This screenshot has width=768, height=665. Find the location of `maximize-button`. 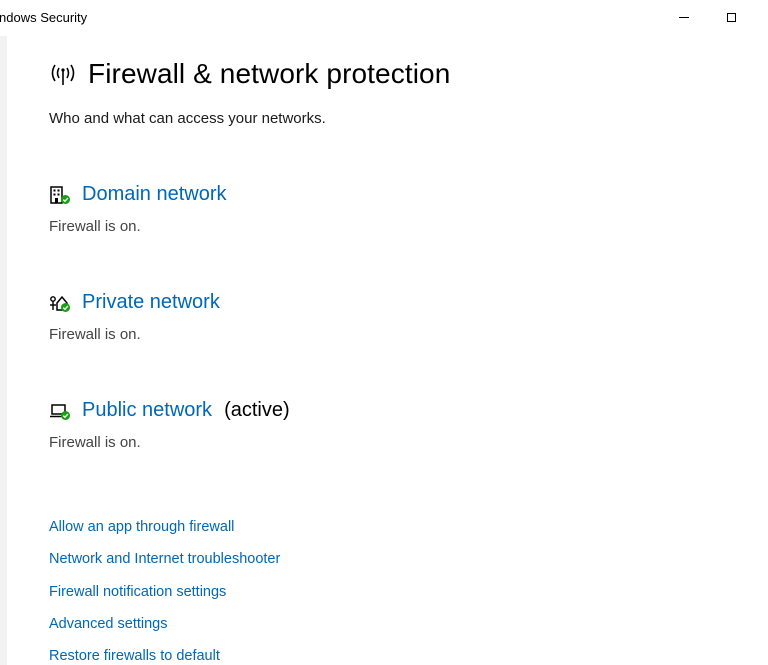

maximize-button is located at coordinates (731, 17).